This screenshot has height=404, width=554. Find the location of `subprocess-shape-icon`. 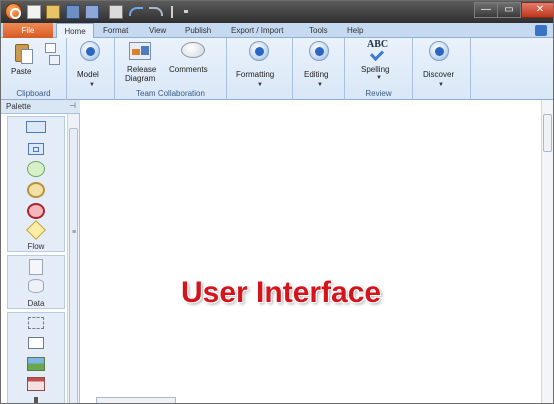

subprocess-shape-icon is located at coordinates (36, 149).